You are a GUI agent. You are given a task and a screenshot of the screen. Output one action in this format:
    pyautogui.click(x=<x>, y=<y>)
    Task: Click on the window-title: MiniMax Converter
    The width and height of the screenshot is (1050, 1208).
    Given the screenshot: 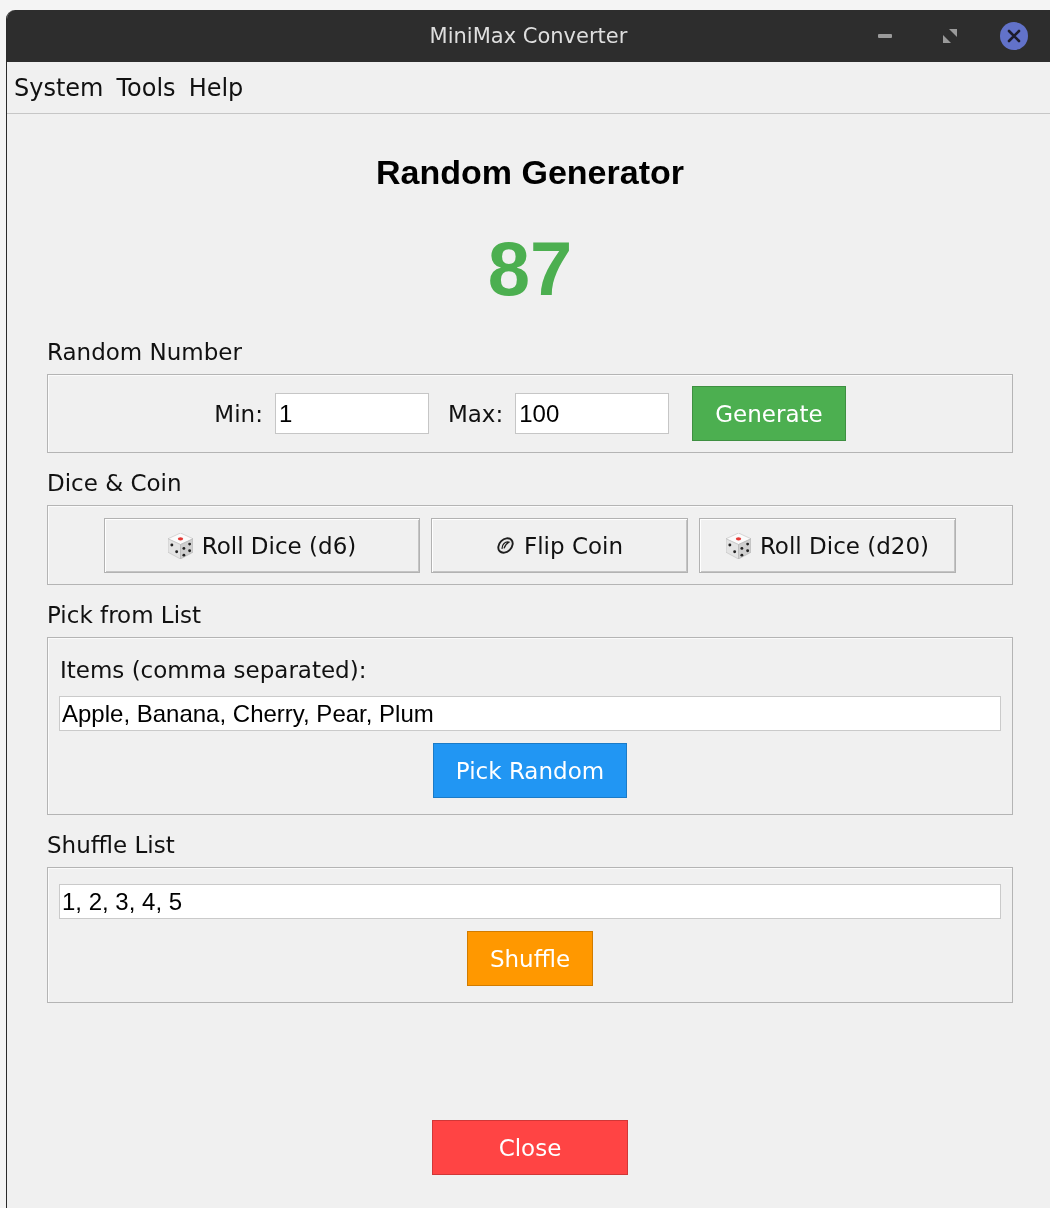 What is the action you would take?
    pyautogui.click(x=528, y=36)
    